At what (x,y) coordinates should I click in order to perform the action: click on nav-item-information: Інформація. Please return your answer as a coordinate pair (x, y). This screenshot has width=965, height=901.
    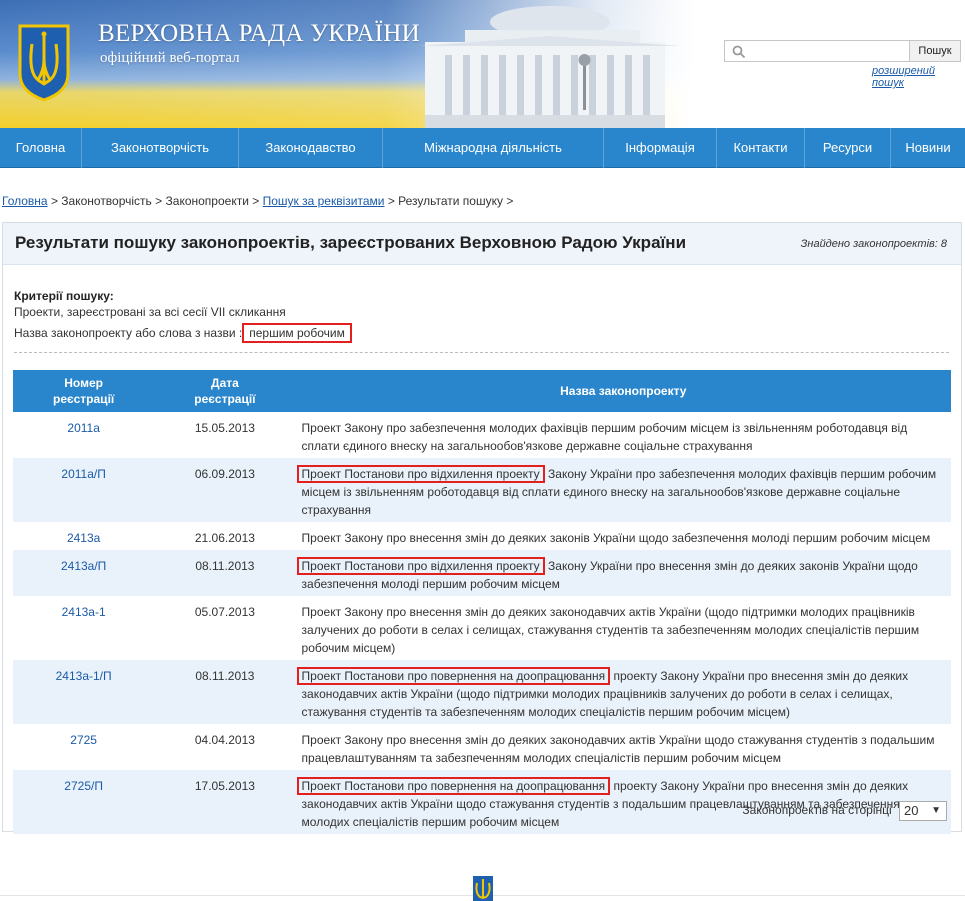
    Looking at the image, I should click on (660, 148).